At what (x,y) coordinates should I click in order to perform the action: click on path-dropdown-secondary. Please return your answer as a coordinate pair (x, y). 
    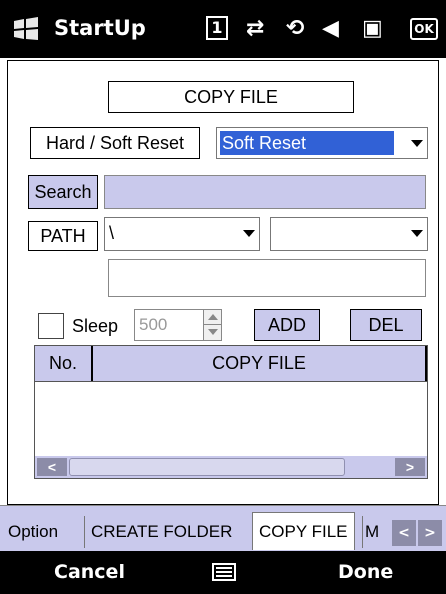
    Looking at the image, I should click on (349, 234).